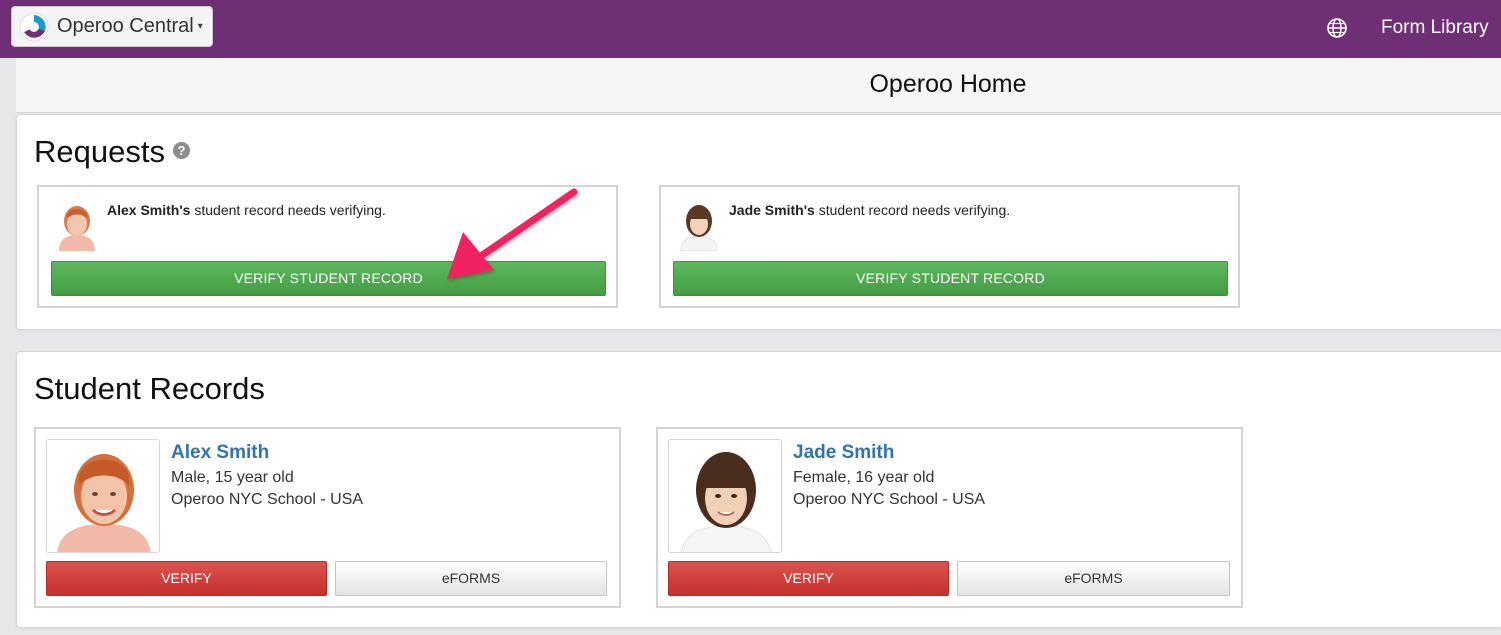  Describe the element at coordinates (200, 26) in the screenshot. I see `caret-down-icon: ▾` at that location.